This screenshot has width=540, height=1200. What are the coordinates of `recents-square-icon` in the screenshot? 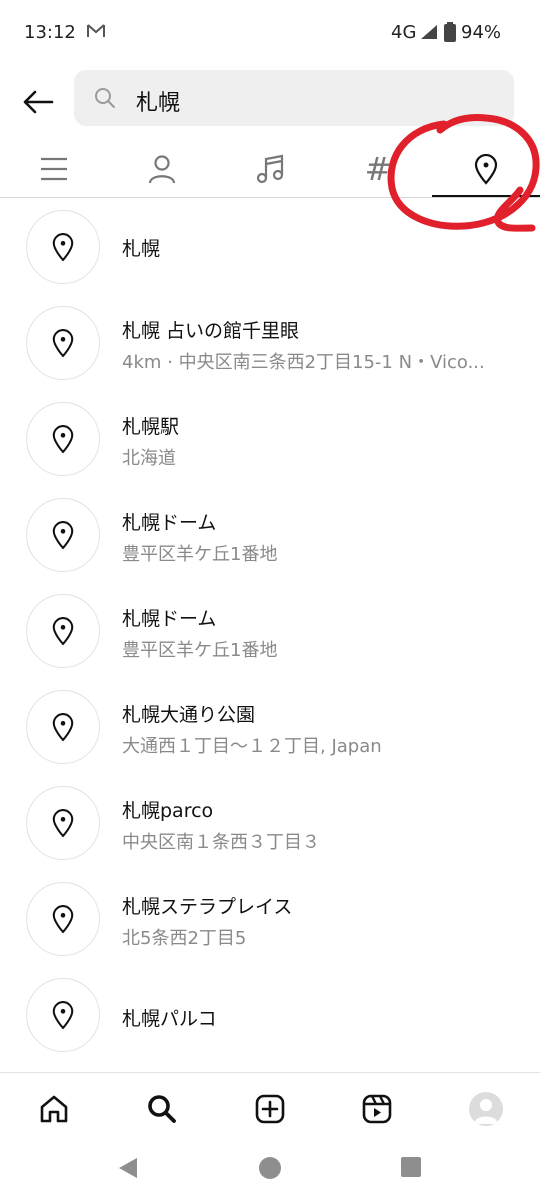 It's located at (411, 1169).